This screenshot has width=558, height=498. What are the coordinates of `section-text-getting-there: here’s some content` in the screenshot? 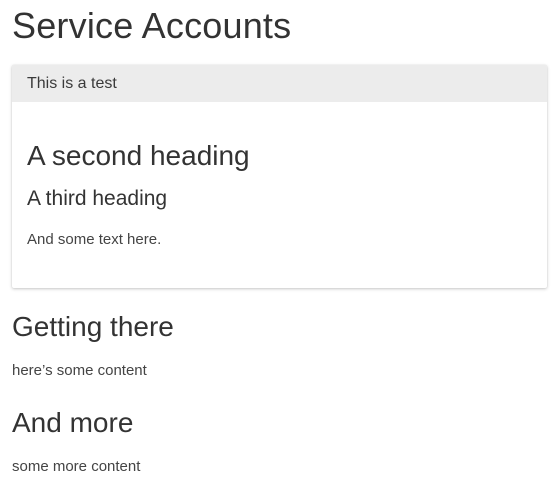 It's located at (79, 370).